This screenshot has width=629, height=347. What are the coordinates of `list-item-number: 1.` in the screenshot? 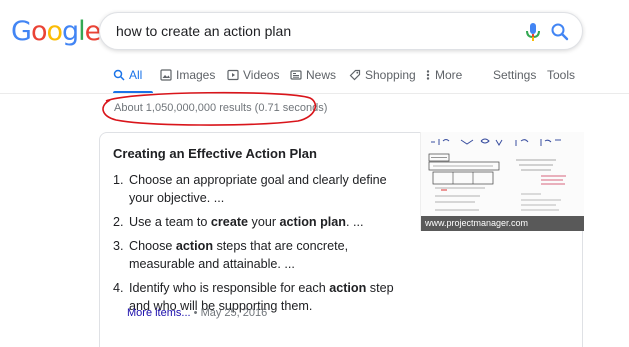 It's located at (118, 180).